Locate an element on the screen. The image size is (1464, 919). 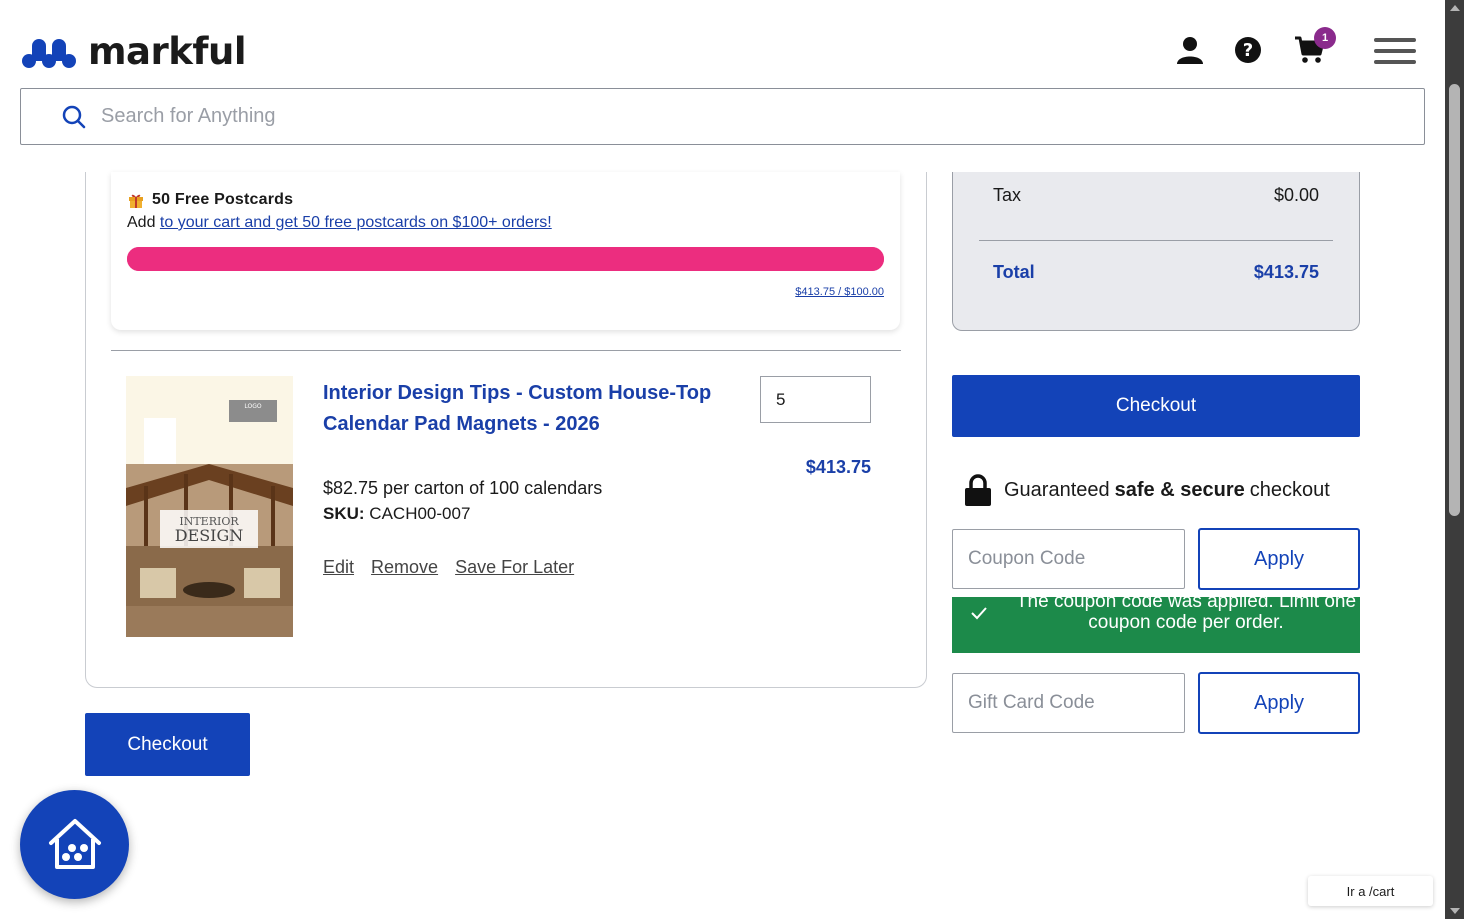
line-item-price: $413.75 is located at coordinates (838, 467).